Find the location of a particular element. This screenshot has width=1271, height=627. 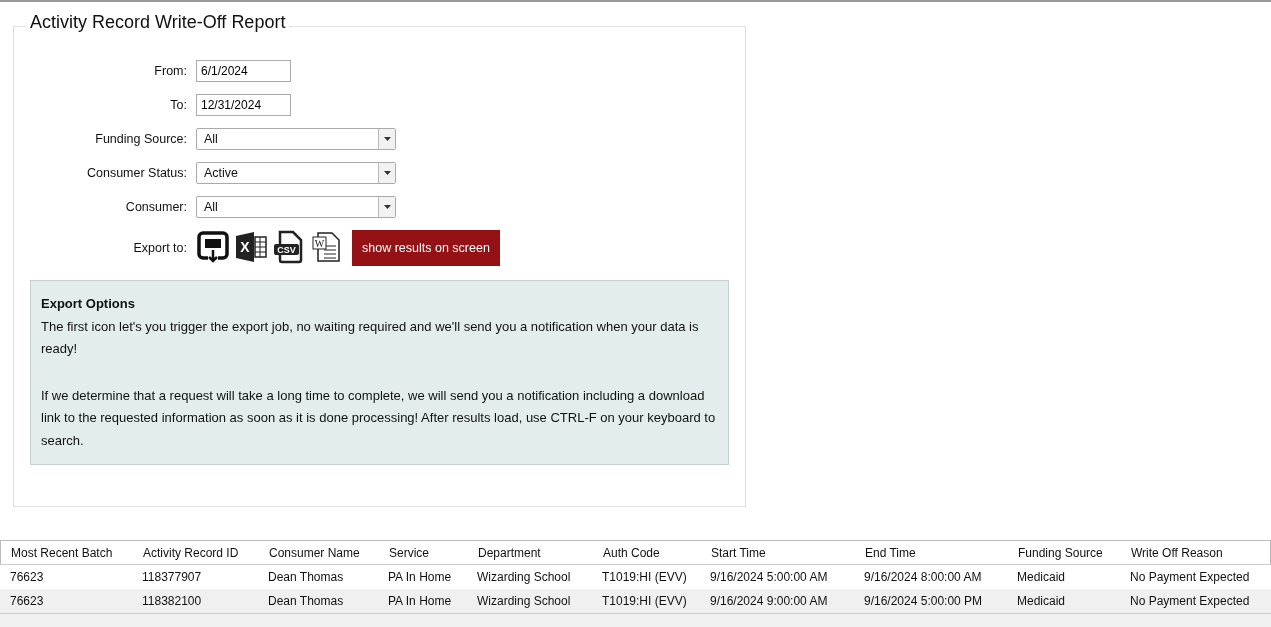

column-header: Write Off Reason is located at coordinates (1177, 553).